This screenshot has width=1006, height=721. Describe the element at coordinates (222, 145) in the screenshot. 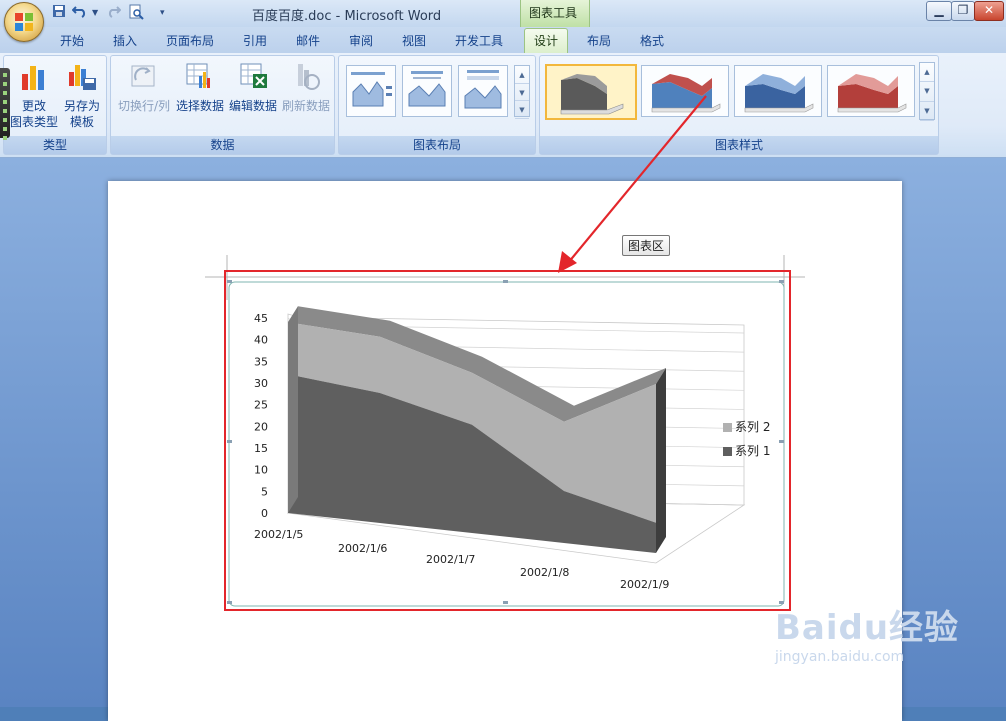

I see `group-data-label: 数据` at that location.